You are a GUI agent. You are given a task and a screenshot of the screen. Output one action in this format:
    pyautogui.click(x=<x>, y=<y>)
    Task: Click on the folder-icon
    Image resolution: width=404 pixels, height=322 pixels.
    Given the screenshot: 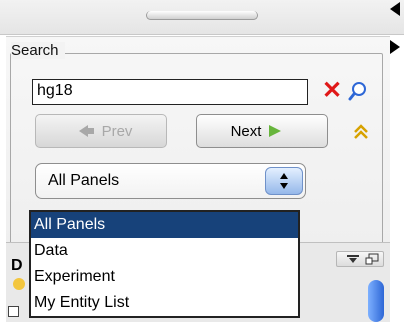 What is the action you would take?
    pyautogui.click(x=19, y=284)
    